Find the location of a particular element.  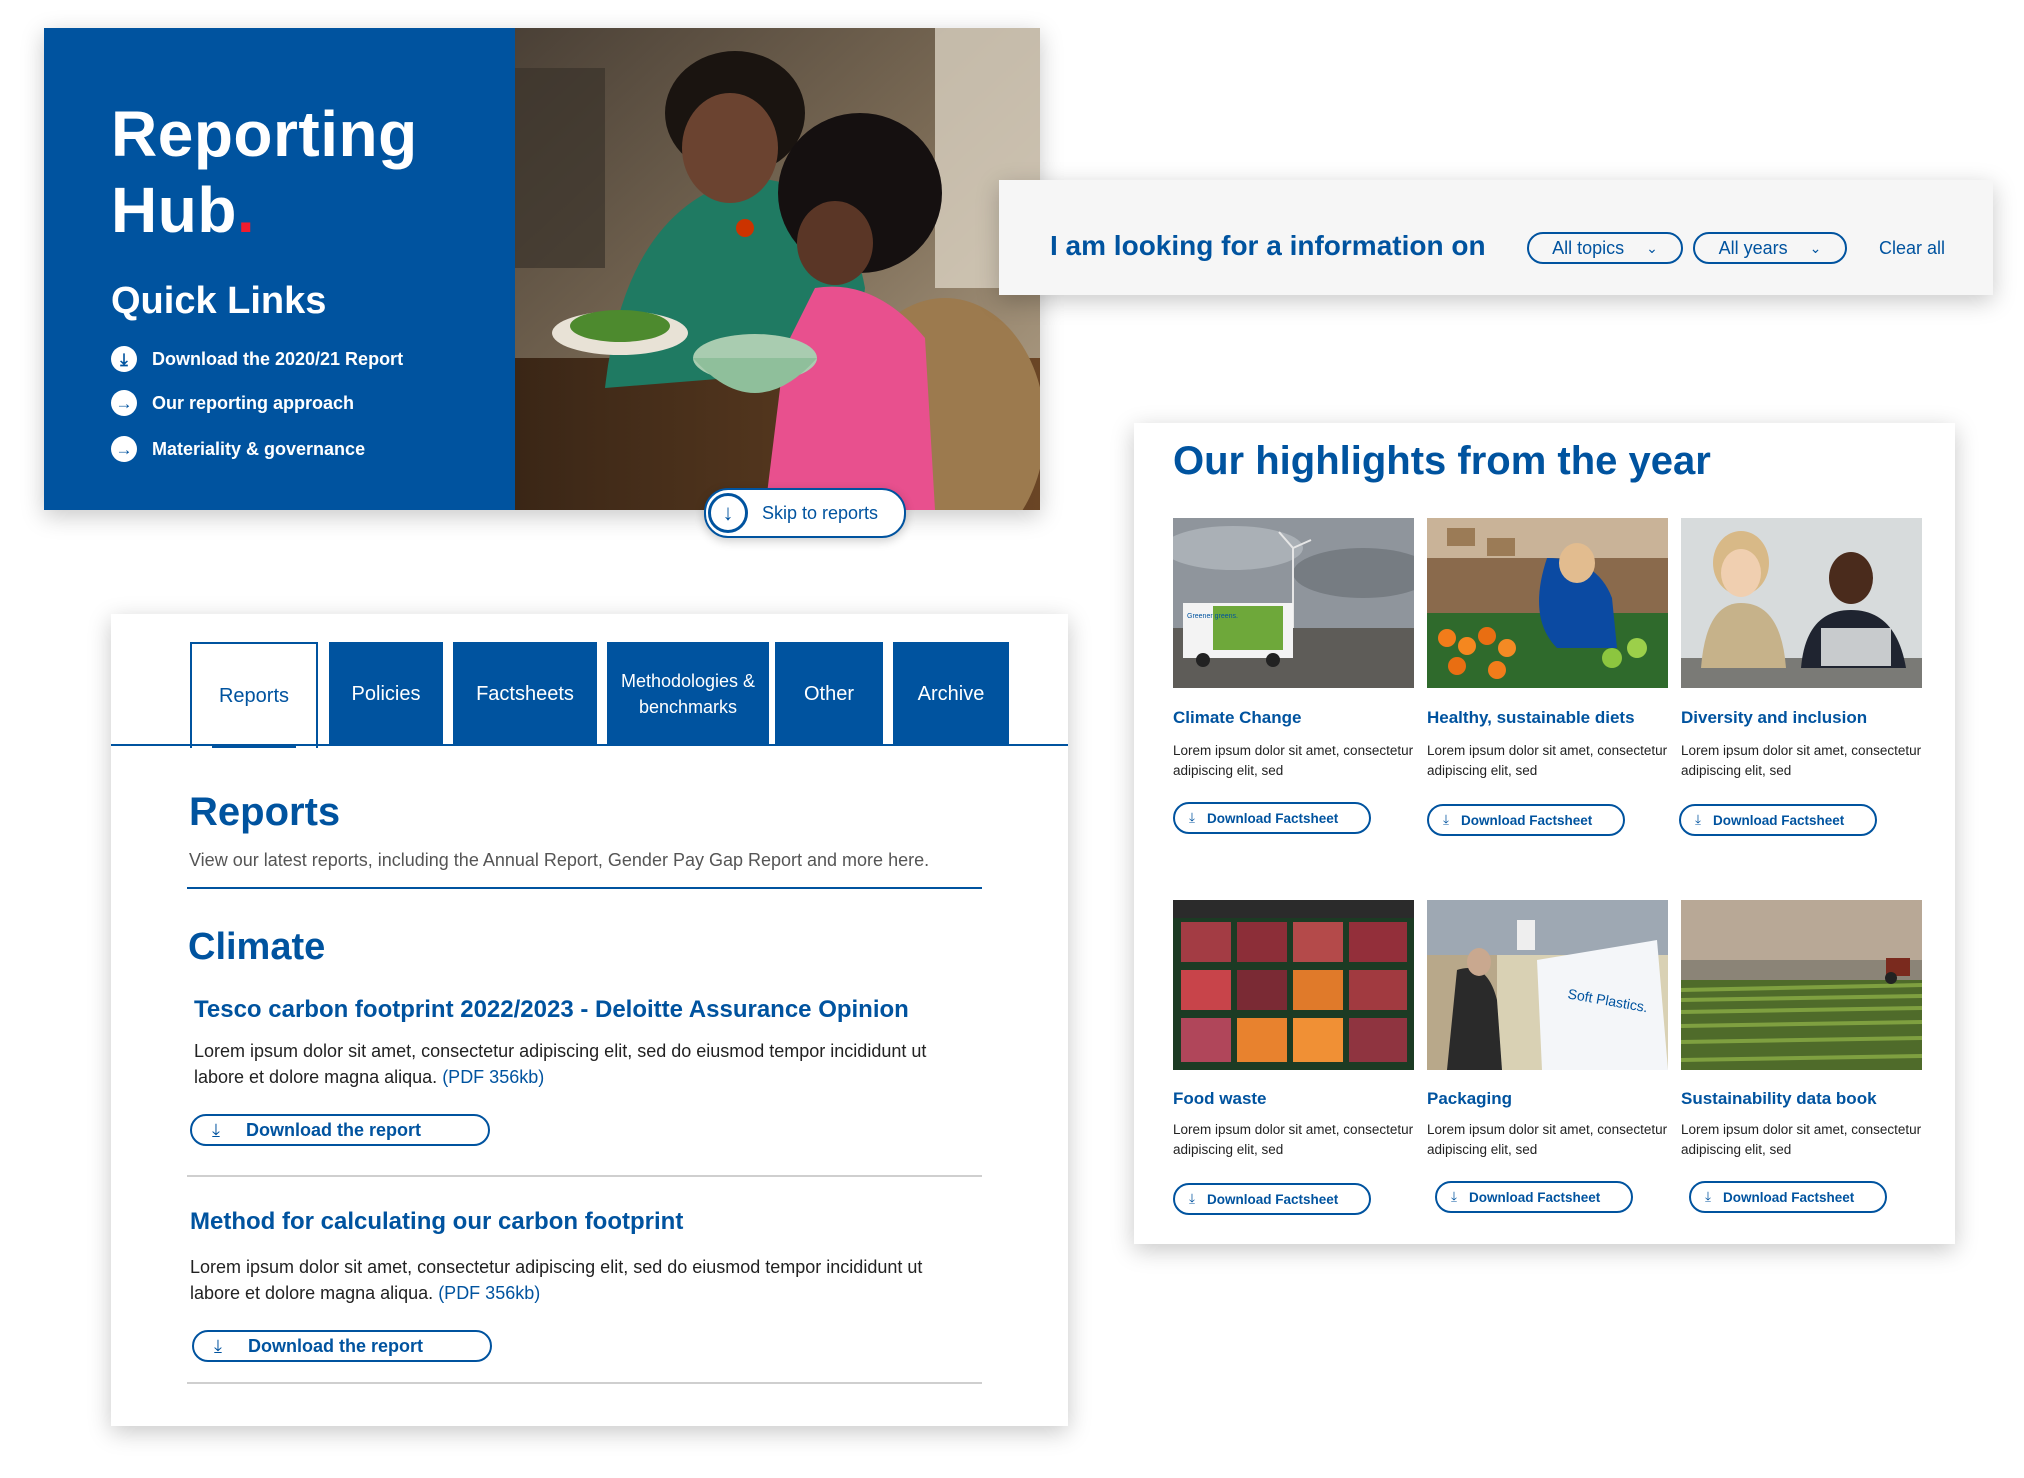

section-title: Reports is located at coordinates (265, 812).